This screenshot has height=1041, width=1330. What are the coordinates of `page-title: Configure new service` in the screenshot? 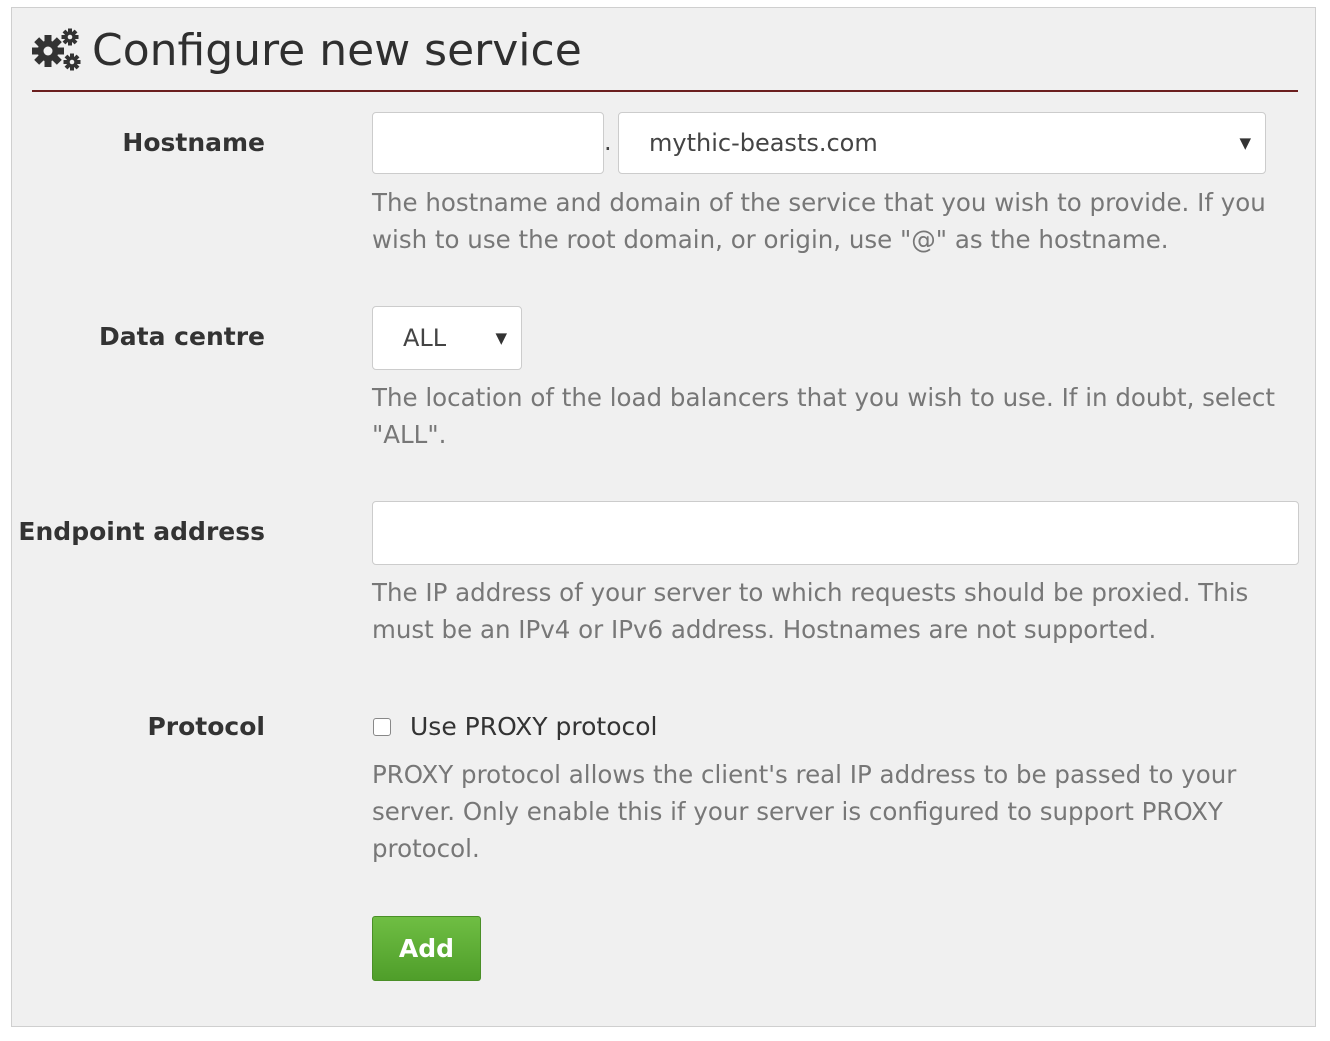 It's located at (337, 50).